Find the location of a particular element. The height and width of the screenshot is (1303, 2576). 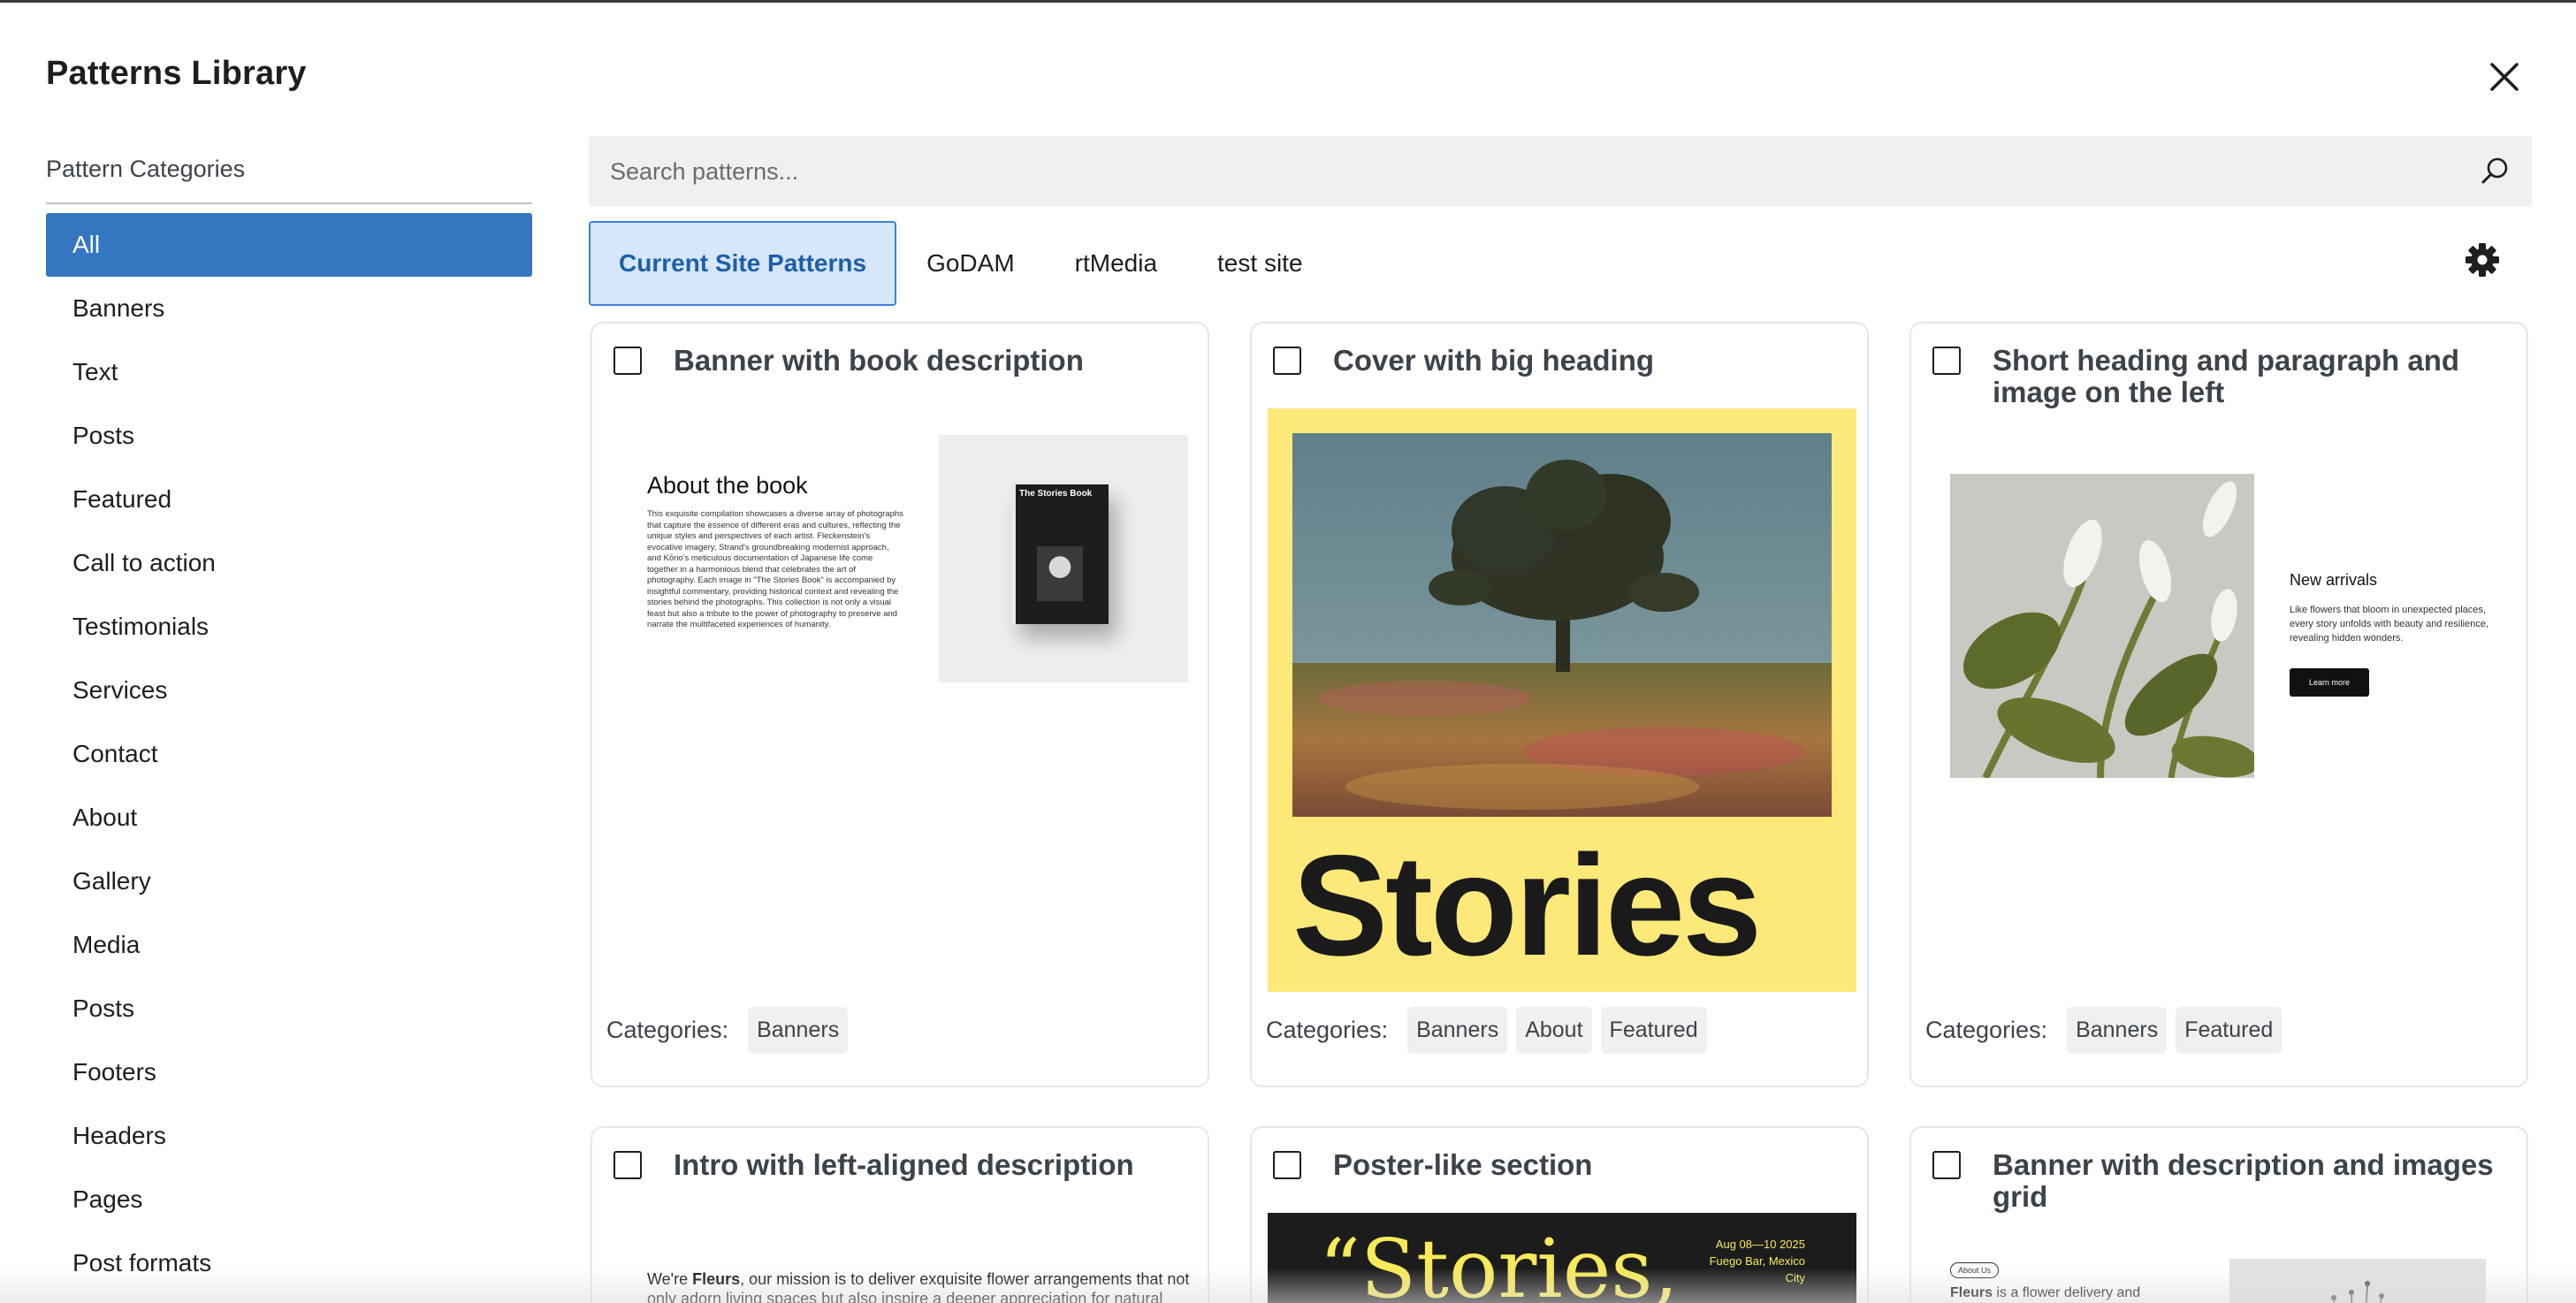

preview-body-prefix: We're is located at coordinates (670, 1279).